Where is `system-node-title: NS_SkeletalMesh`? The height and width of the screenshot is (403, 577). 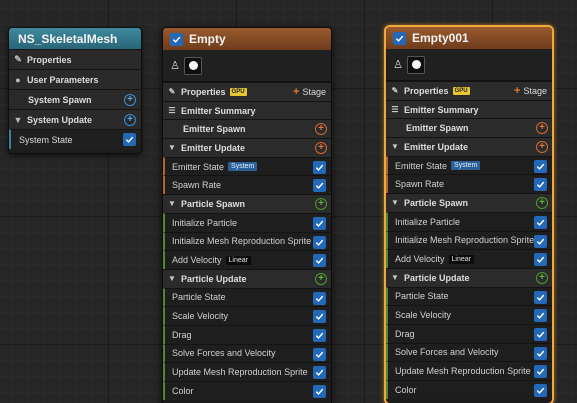
system-node-title: NS_SkeletalMesh is located at coordinates (75, 38).